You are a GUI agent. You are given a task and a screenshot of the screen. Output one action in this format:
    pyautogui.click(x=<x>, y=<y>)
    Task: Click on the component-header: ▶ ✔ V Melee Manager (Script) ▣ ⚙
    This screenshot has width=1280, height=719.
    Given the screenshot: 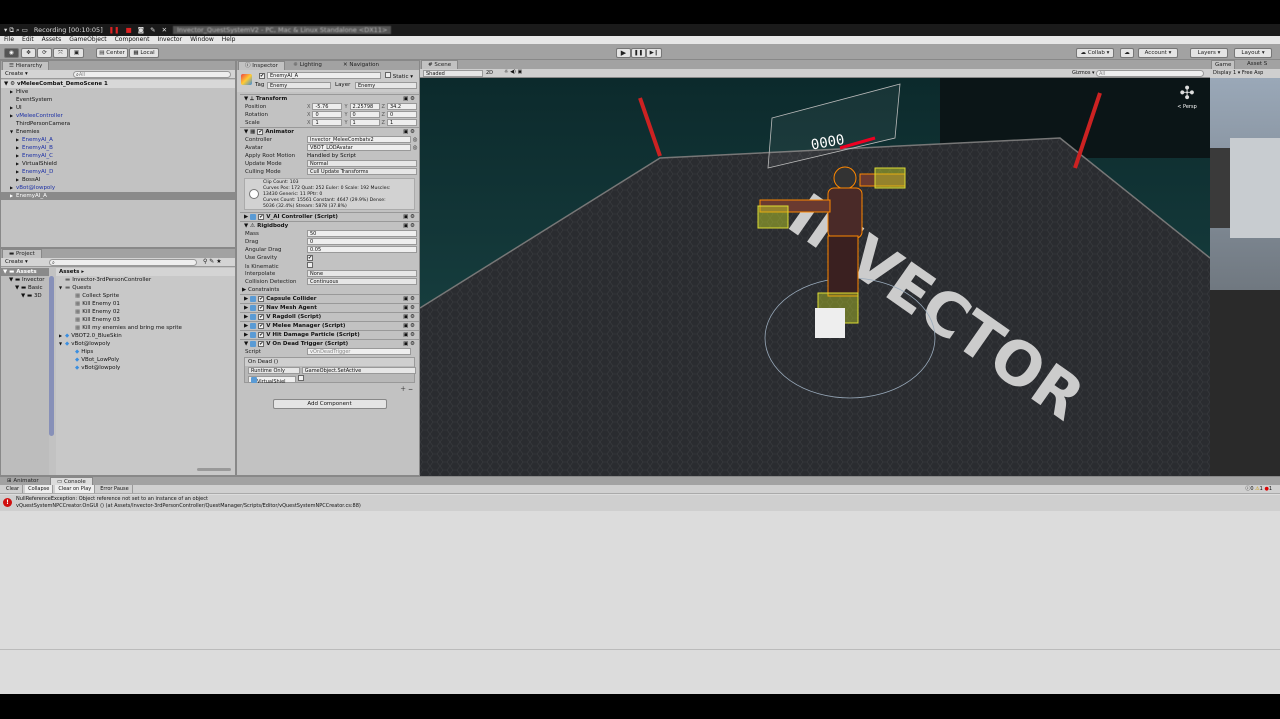 What is the action you would take?
    pyautogui.click(x=329, y=325)
    